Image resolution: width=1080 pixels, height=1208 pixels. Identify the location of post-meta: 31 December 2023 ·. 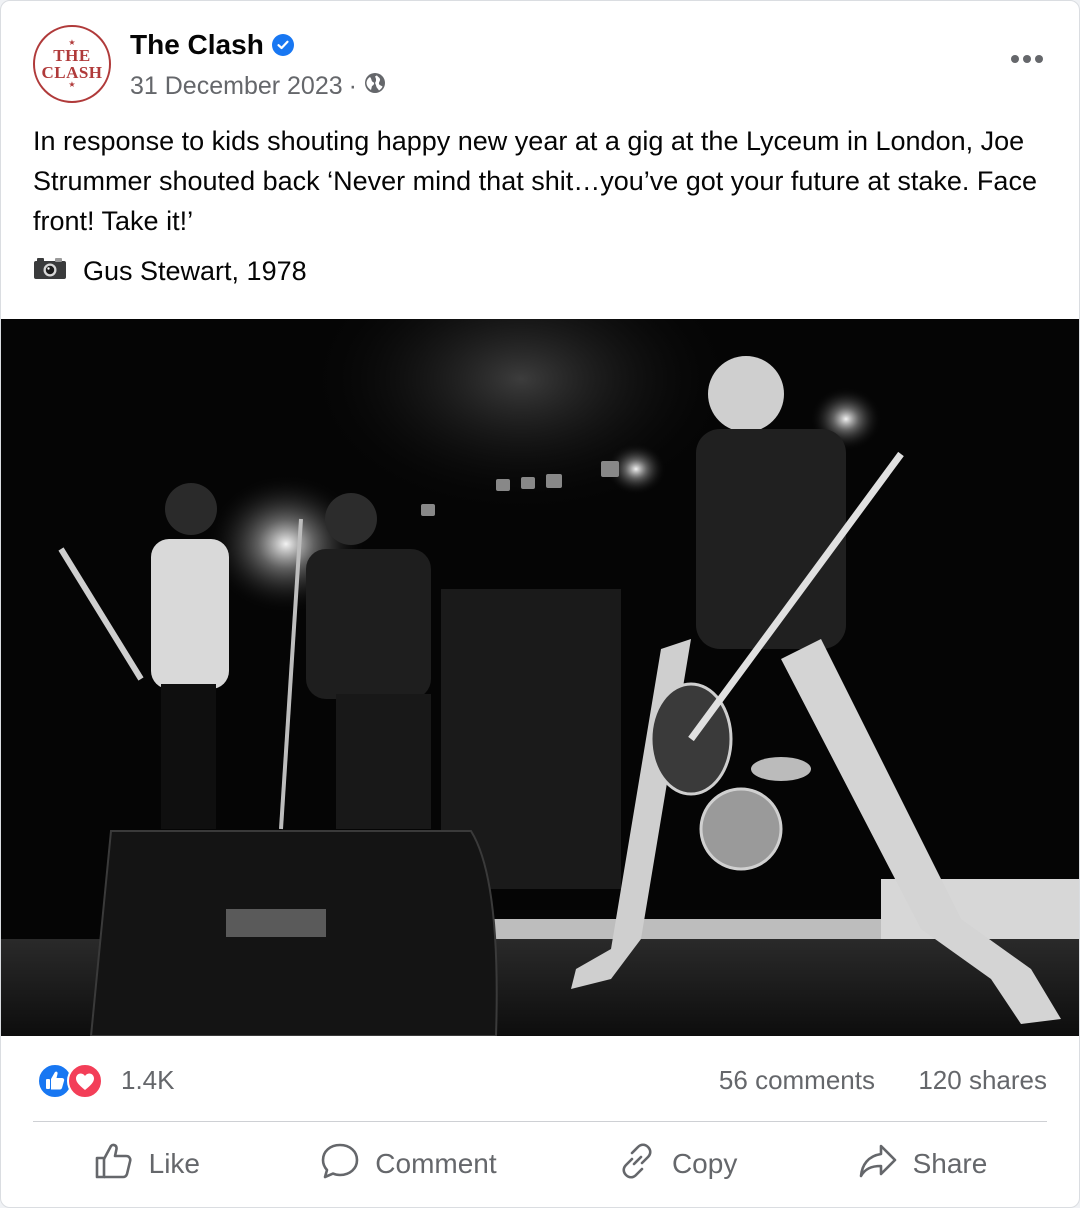
(258, 86).